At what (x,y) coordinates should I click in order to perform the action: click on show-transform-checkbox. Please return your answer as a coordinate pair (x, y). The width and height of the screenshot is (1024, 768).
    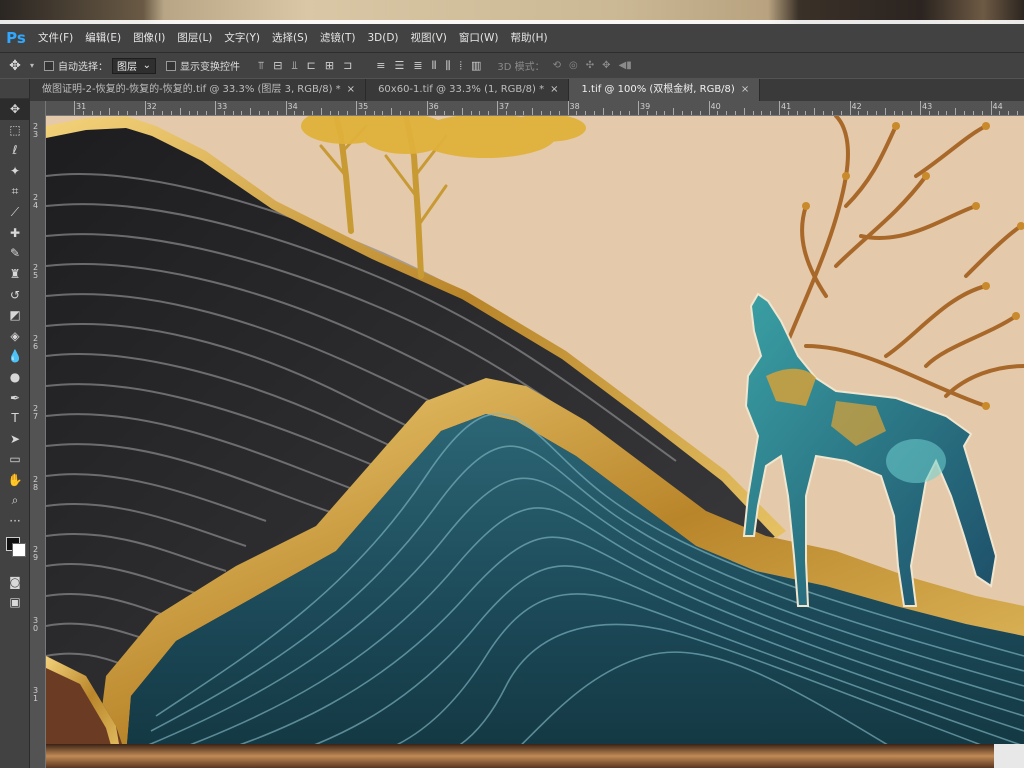
    Looking at the image, I should click on (171, 65).